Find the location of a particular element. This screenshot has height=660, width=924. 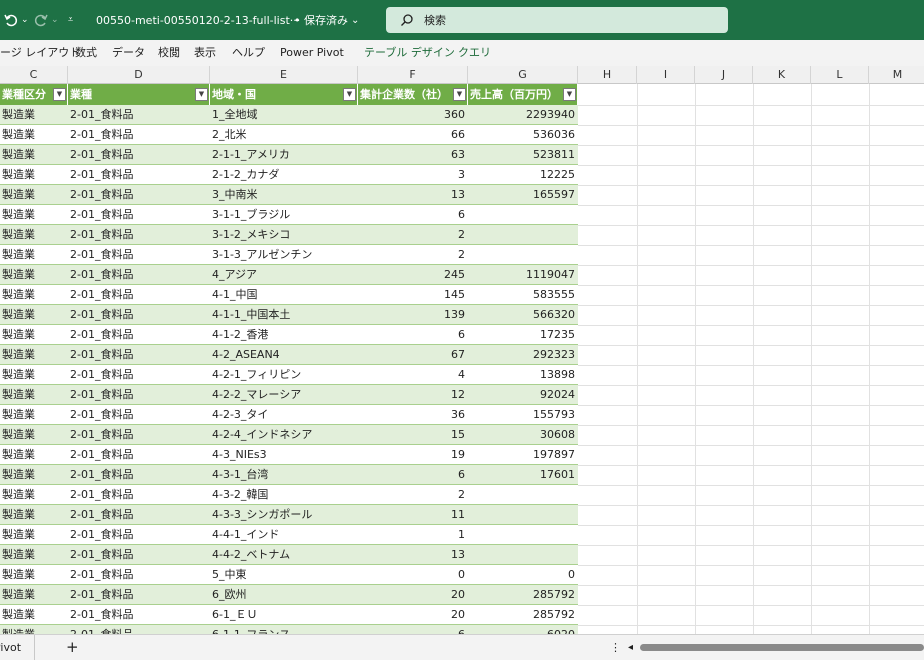

cell-company-count: 20 is located at coordinates (413, 615).